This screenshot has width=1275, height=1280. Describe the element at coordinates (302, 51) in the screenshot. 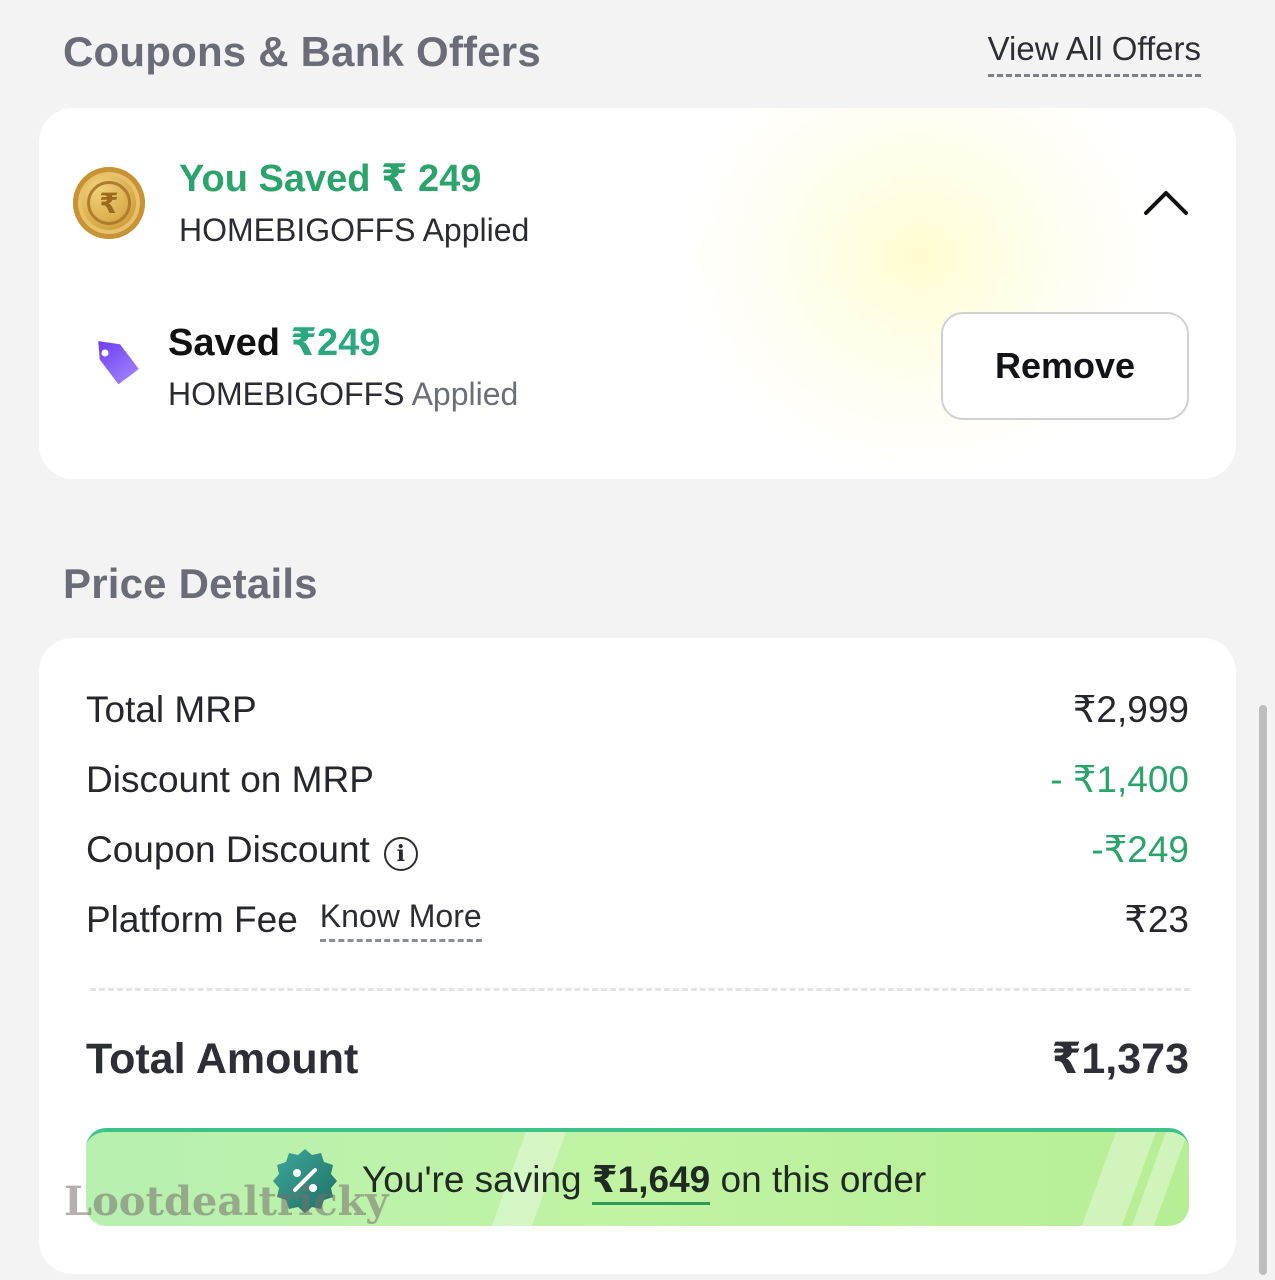

I see `coupons-section-title: Coupons & Bank Offers` at that location.